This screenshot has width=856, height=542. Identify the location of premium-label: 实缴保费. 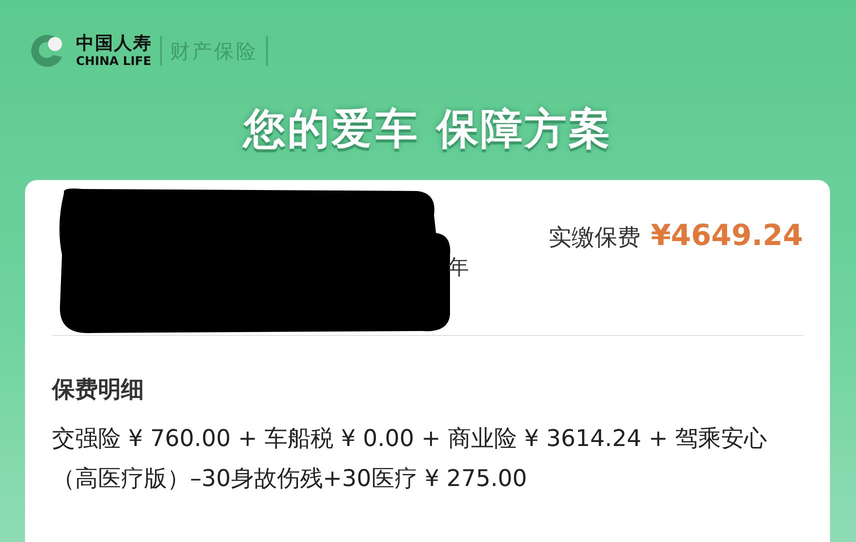
(594, 238).